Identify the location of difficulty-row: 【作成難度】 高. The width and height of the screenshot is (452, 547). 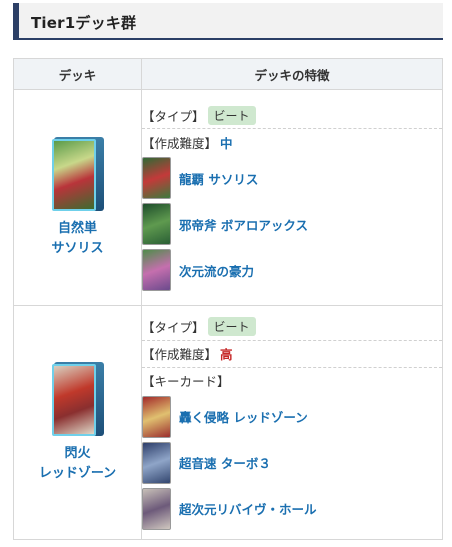
(292, 354).